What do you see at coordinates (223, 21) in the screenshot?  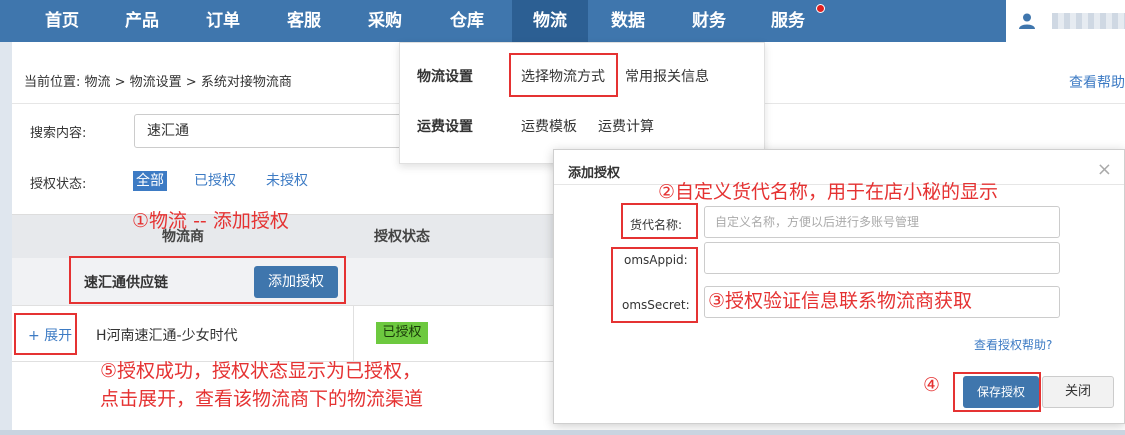 I see `nav-orders: 订单` at bounding box center [223, 21].